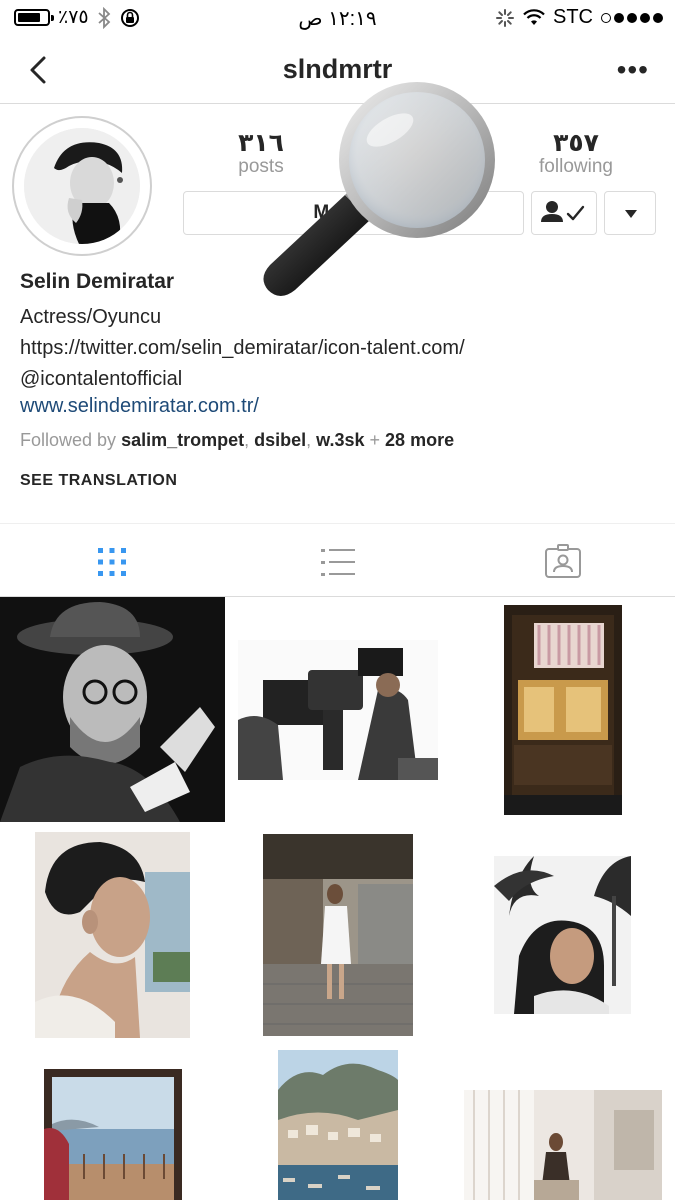 The image size is (675, 1200). Describe the element at coordinates (632, 17) in the screenshot. I see `signal-dots-icon` at that location.